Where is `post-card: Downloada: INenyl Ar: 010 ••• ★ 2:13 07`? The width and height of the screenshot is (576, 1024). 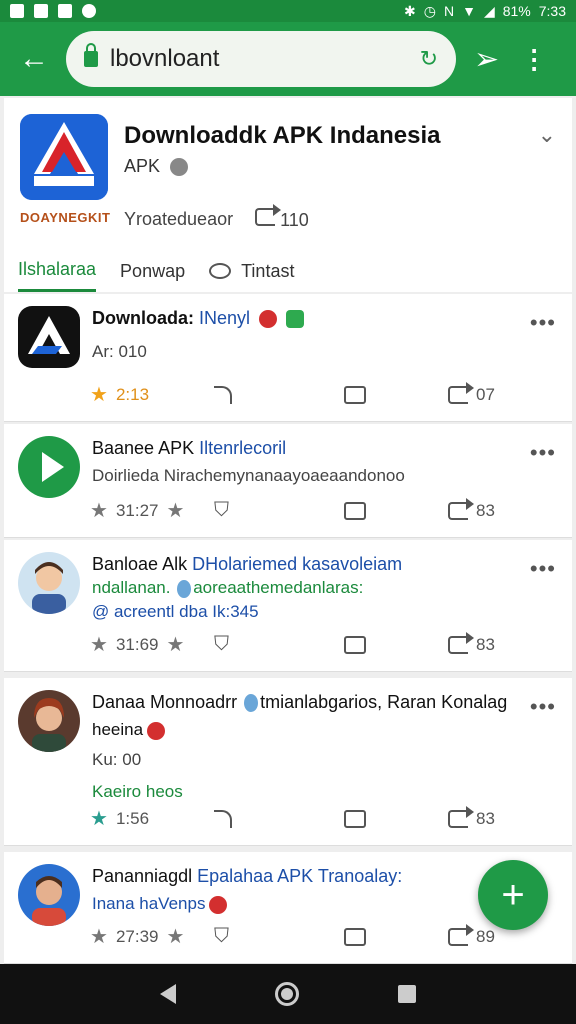
post-card: Downloada: INenyl Ar: 010 ••• ★ 2:13 07 is located at coordinates (288, 358).